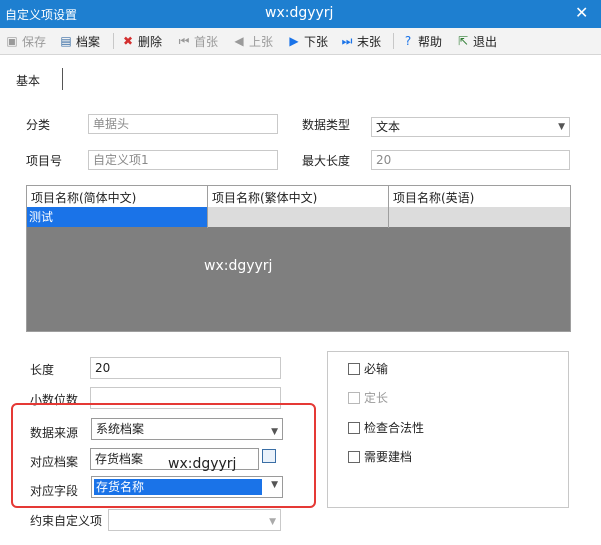 This screenshot has width=601, height=545. Describe the element at coordinates (298, 217) in the screenshot. I see `table-row: 测试` at that location.